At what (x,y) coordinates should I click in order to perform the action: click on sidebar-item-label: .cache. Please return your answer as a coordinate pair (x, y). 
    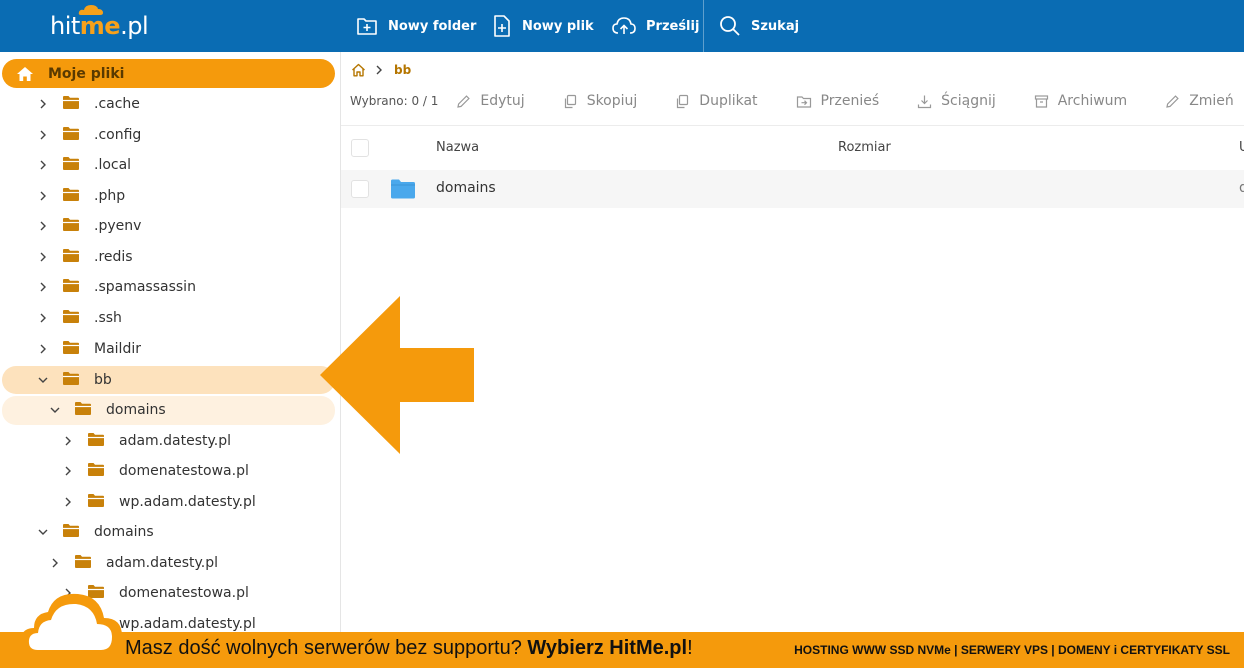
    Looking at the image, I should click on (117, 104).